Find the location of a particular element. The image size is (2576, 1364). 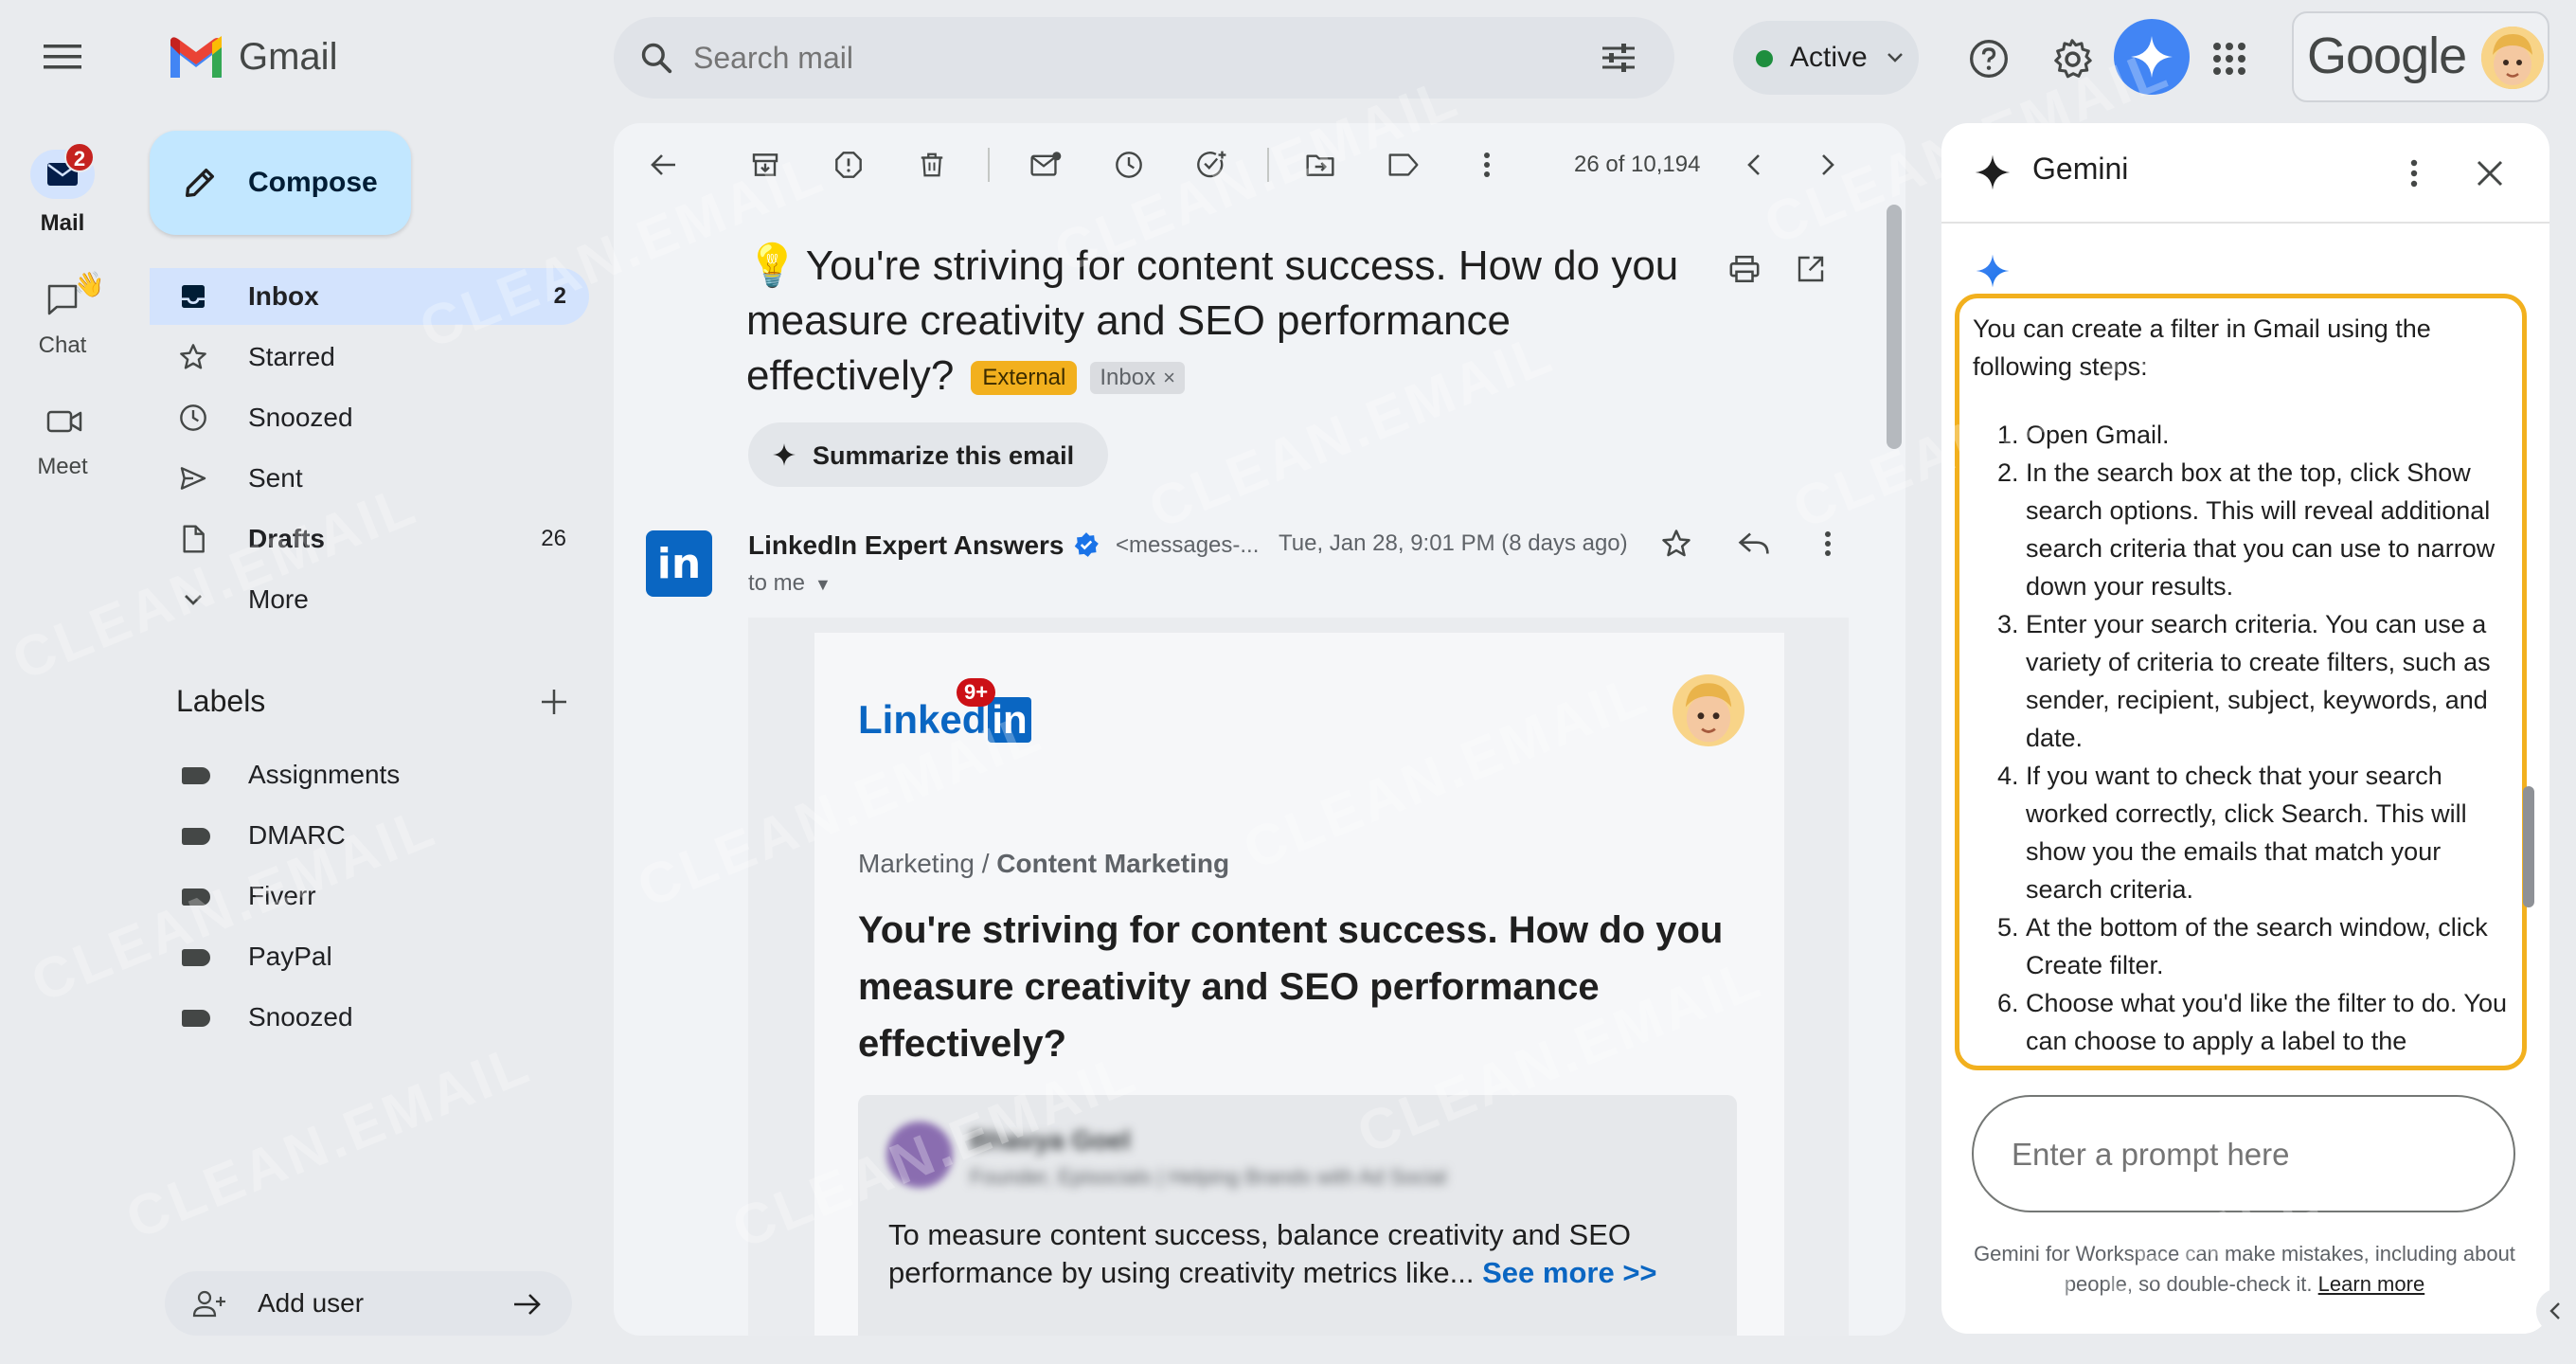

inbox-tag-label: Inbox is located at coordinates (1128, 378).